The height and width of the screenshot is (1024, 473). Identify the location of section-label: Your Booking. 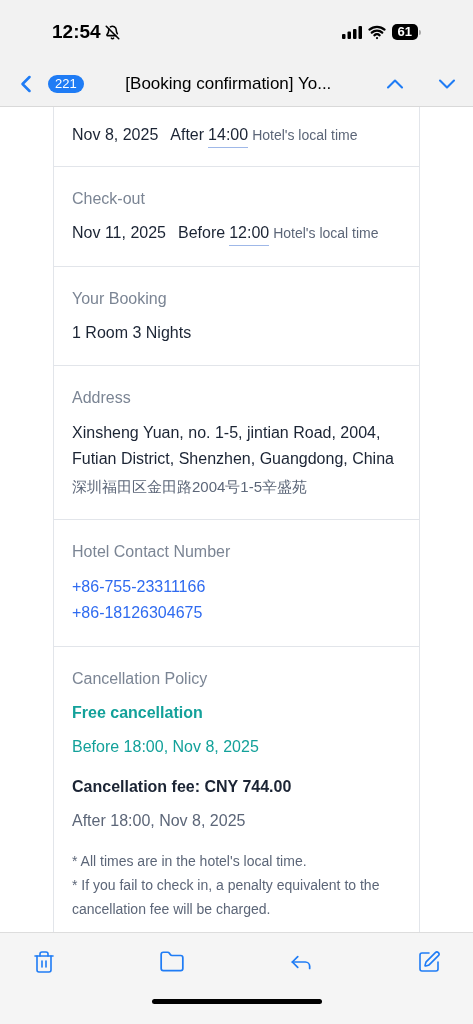
(120, 299).